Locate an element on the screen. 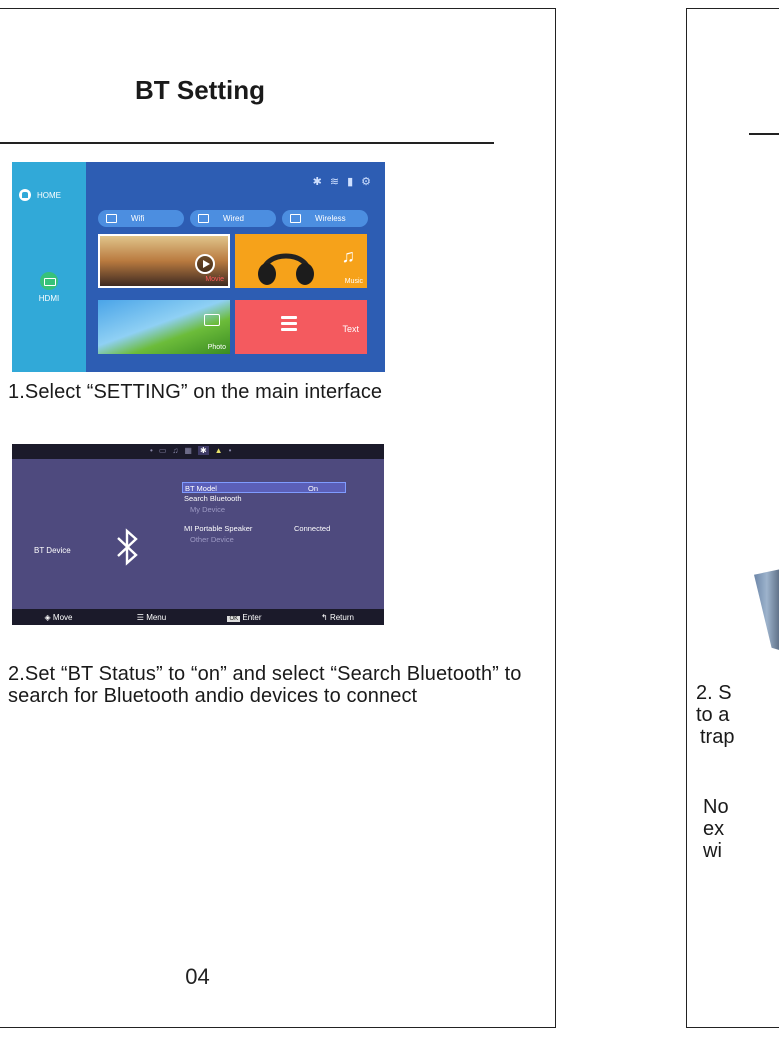 This screenshot has height=1039, width=779. ok-key-icon: OK is located at coordinates (234, 618).